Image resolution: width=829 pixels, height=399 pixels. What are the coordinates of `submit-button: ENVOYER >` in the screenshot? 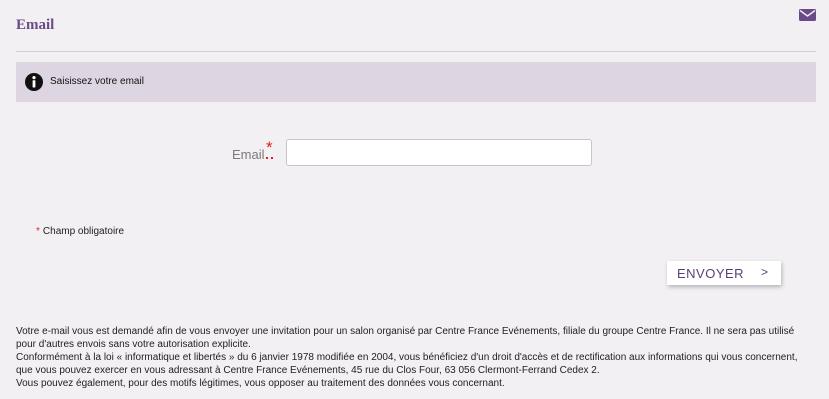 It's located at (724, 273).